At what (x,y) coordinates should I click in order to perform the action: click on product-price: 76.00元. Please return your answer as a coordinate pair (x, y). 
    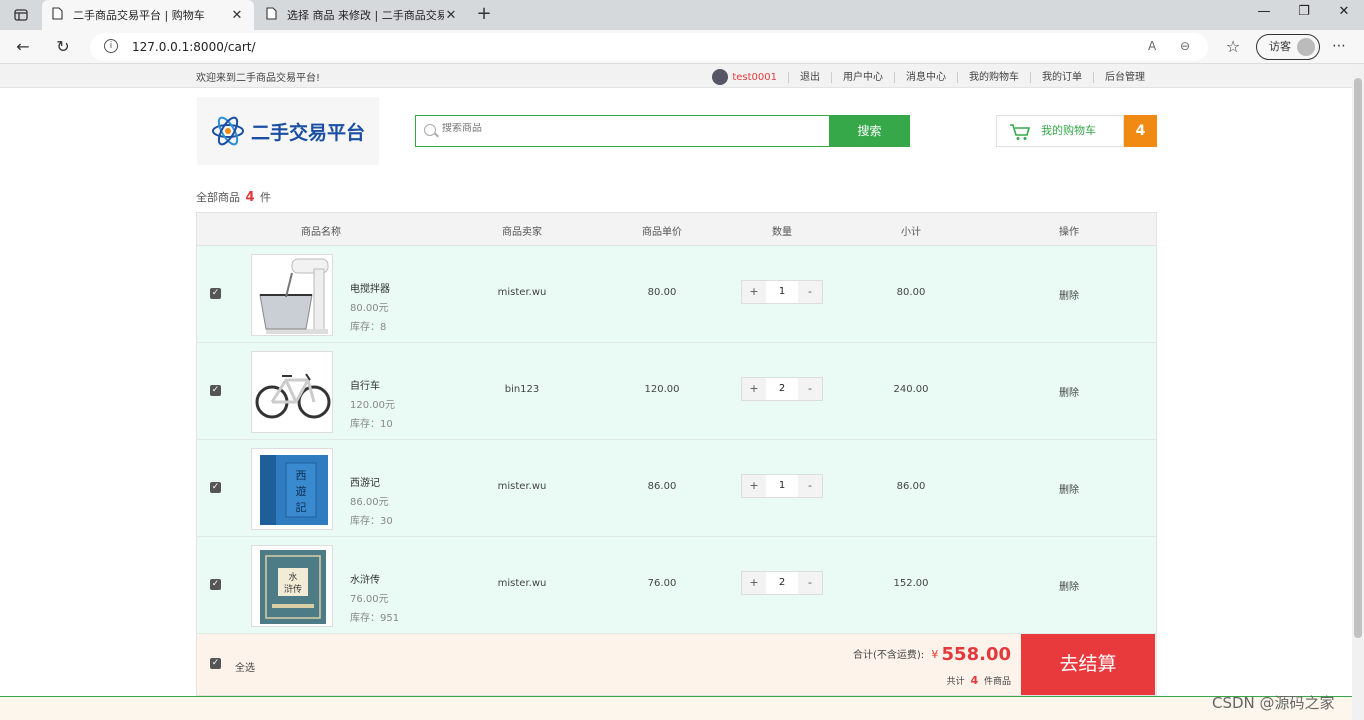
    Looking at the image, I should click on (369, 599).